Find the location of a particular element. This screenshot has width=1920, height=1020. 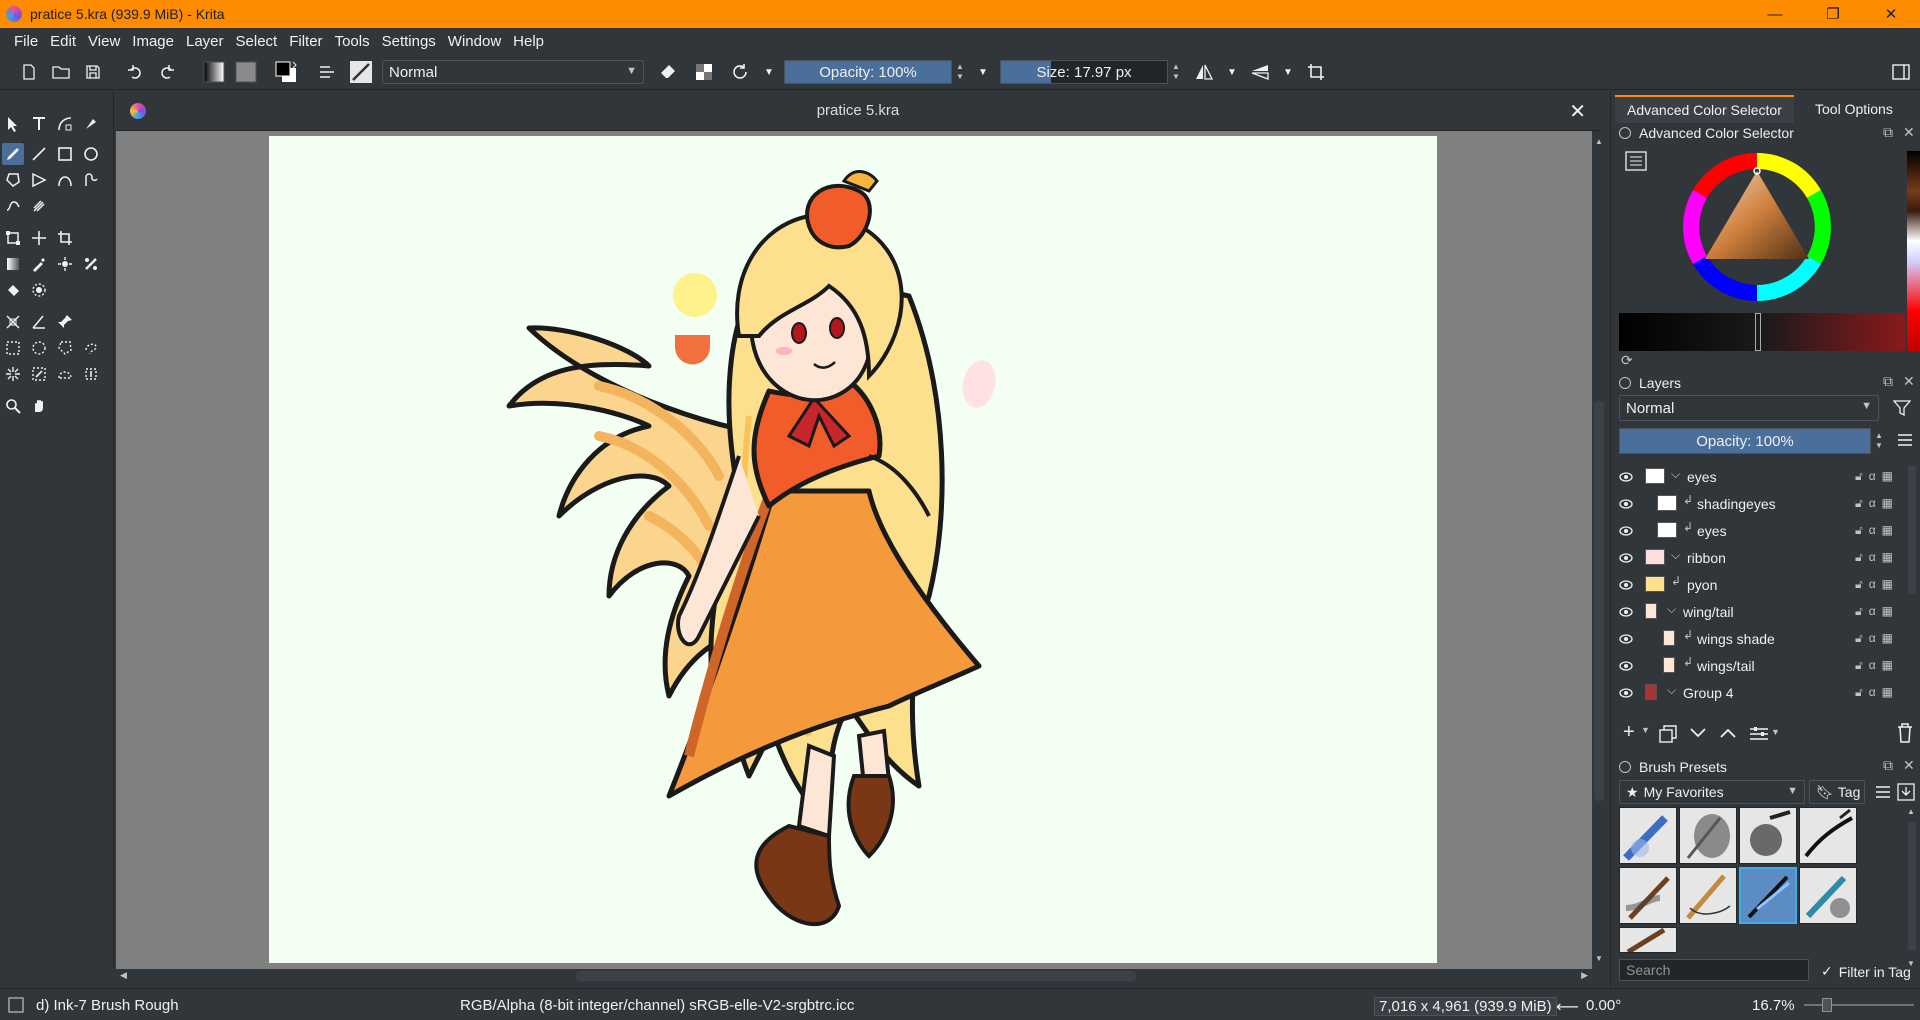

brush-presets-scrollbar: ▲ ▼ is located at coordinates (1912, 897).